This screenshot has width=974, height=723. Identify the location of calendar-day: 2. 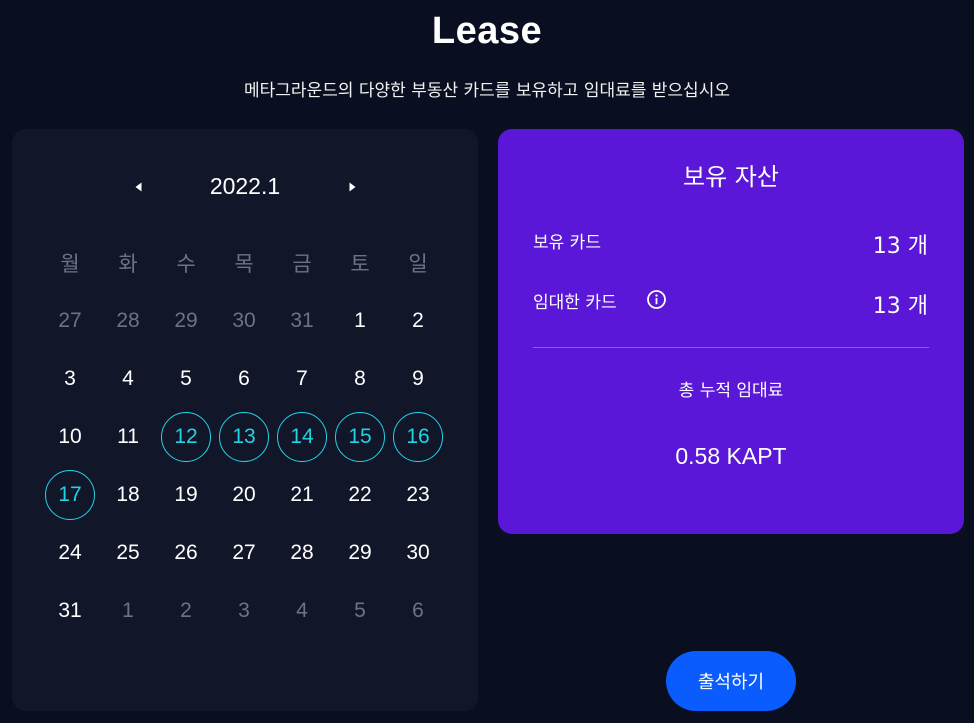
(418, 321).